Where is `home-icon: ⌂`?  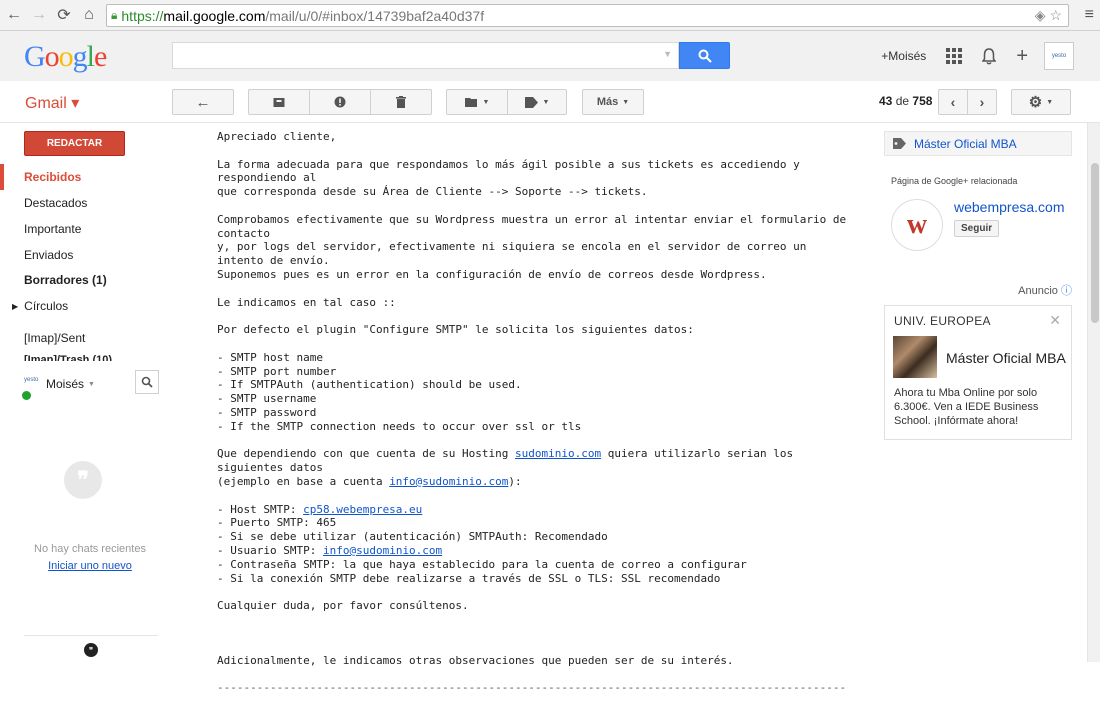 home-icon: ⌂ is located at coordinates (89, 15).